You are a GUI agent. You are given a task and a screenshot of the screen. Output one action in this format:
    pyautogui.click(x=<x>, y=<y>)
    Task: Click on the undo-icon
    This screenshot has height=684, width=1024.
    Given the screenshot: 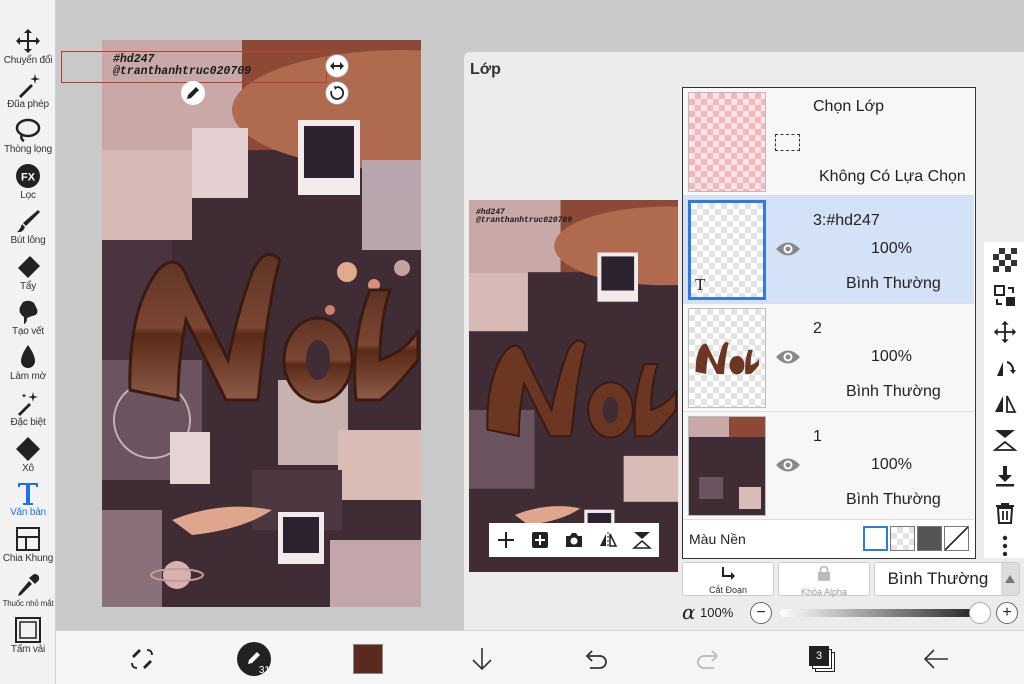 What is the action you would take?
    pyautogui.click(x=596, y=659)
    